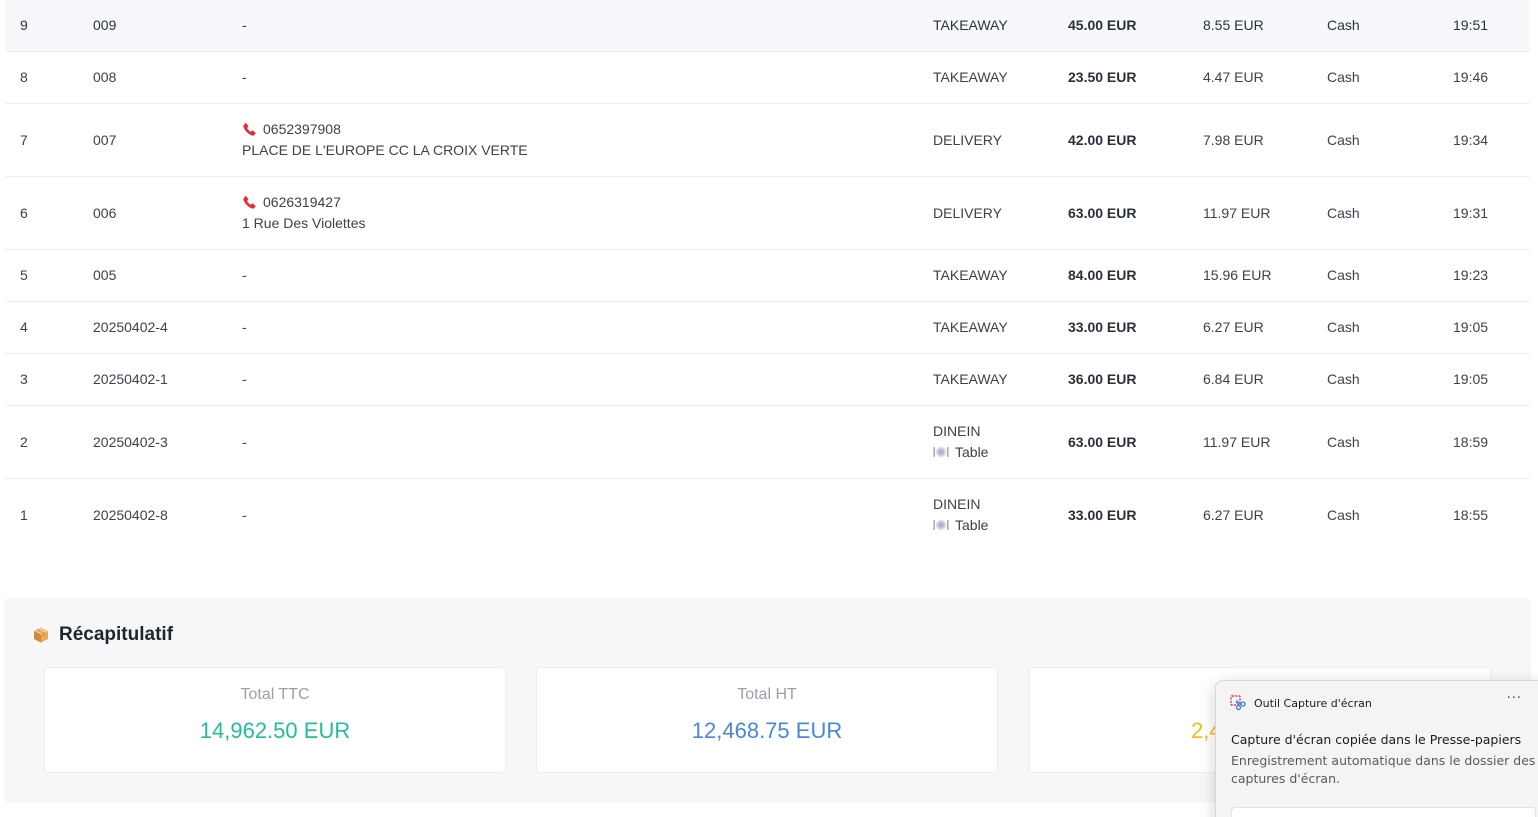  I want to click on toast-app-name: Outil Capture d'écran, so click(1313, 703).